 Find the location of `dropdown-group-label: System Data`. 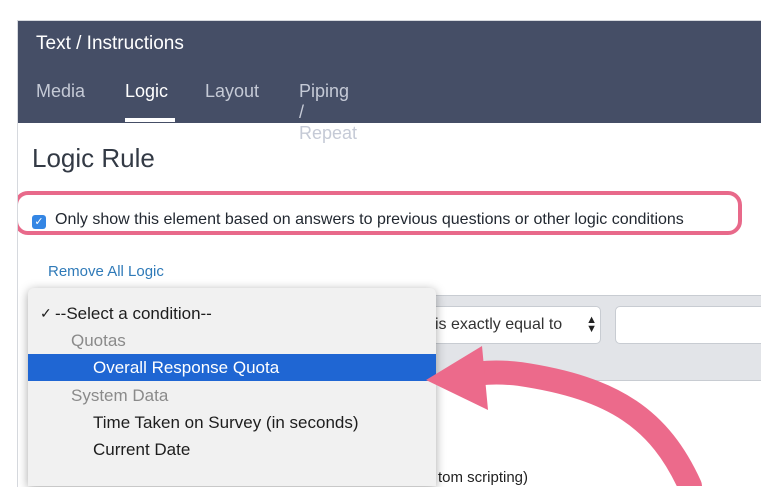

dropdown-group-label: System Data is located at coordinates (120, 395).